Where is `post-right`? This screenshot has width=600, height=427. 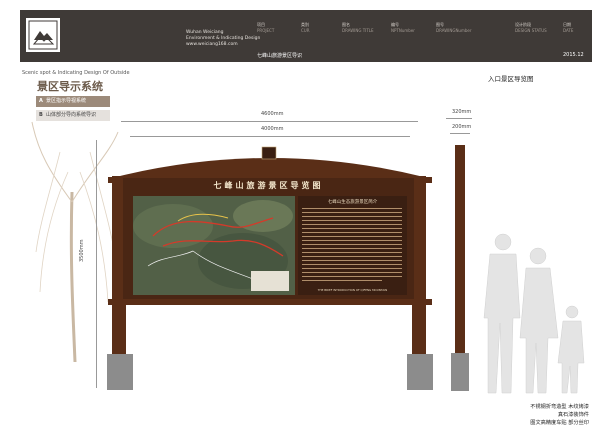
post-right is located at coordinates (419, 271).